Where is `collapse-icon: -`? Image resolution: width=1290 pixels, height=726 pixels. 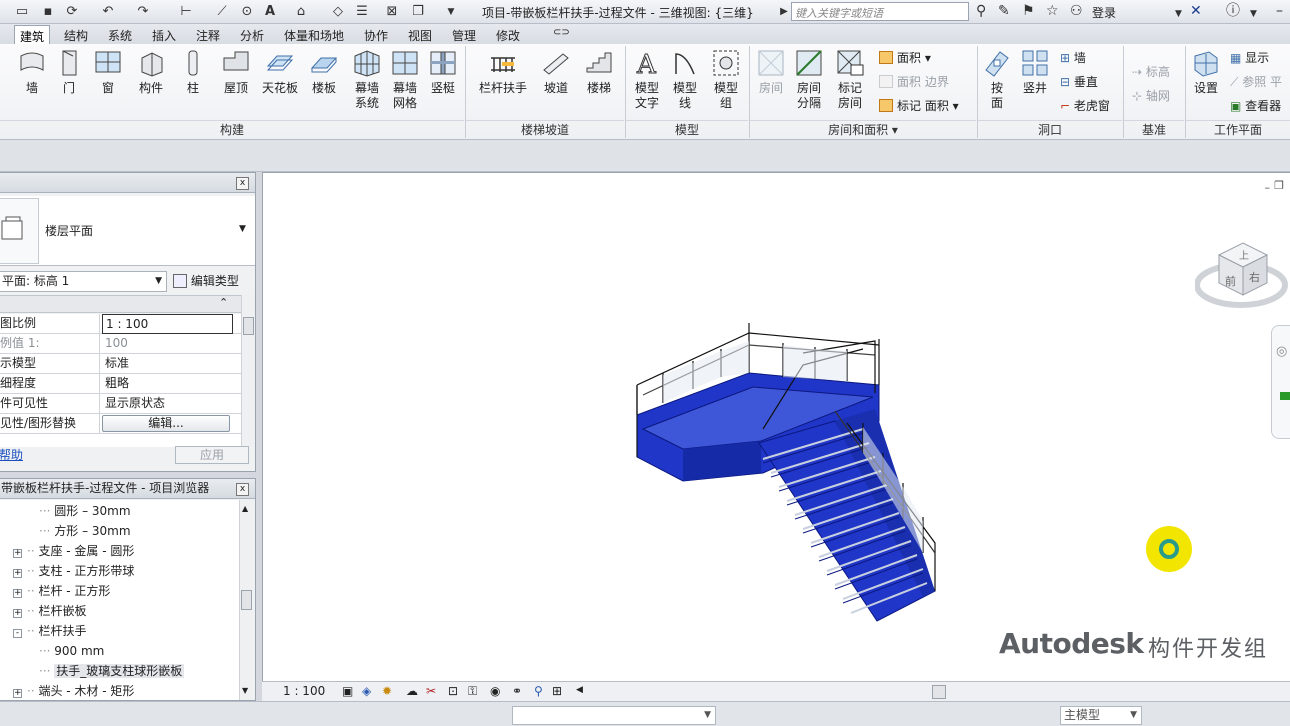 collapse-icon: - is located at coordinates (17, 633).